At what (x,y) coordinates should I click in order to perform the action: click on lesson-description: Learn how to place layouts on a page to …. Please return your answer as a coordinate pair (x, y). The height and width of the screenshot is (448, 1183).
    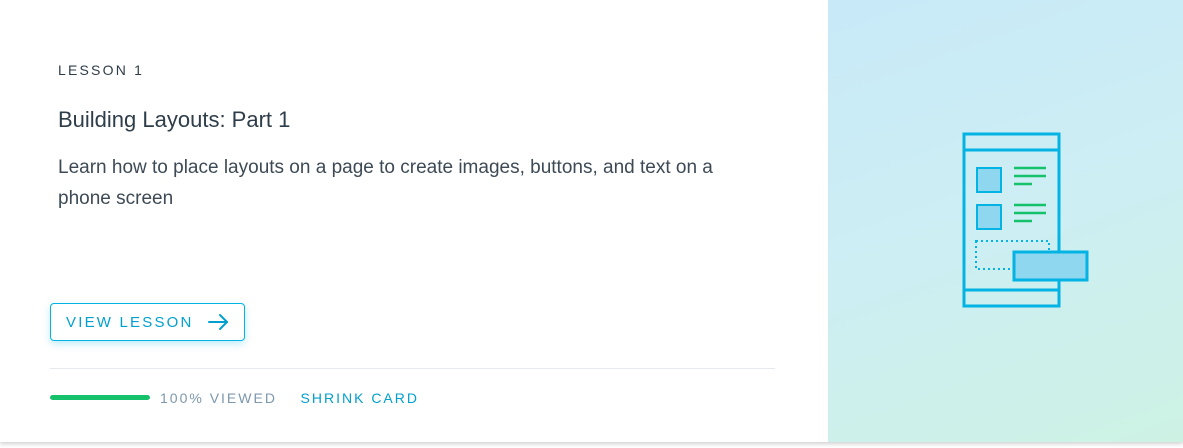
    Looking at the image, I should click on (385, 183).